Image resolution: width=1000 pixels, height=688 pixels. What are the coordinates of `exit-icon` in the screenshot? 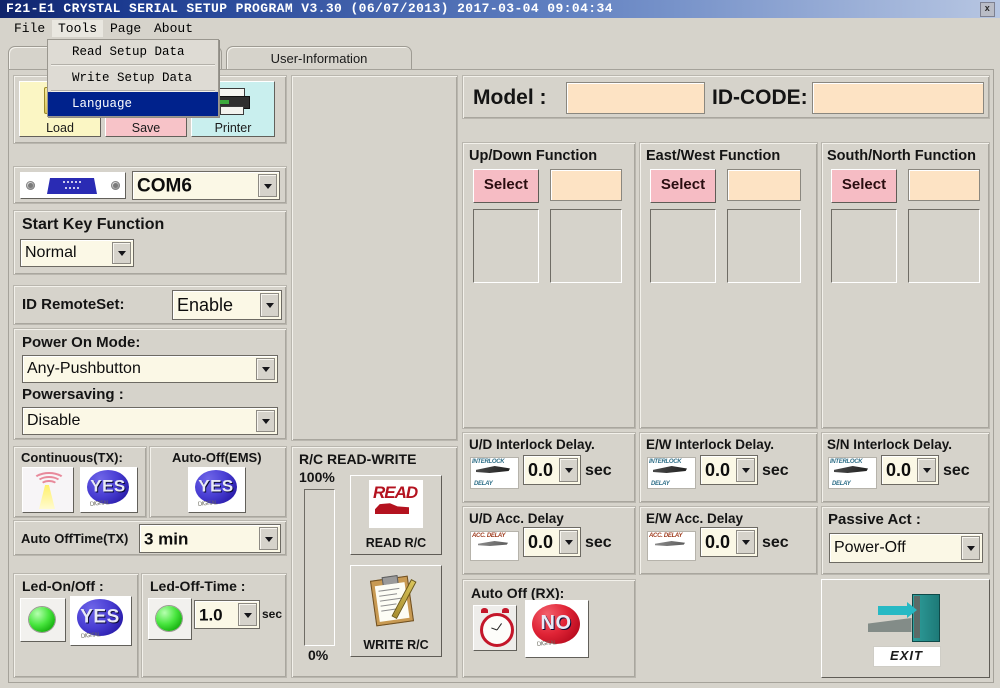 It's located at (906, 617).